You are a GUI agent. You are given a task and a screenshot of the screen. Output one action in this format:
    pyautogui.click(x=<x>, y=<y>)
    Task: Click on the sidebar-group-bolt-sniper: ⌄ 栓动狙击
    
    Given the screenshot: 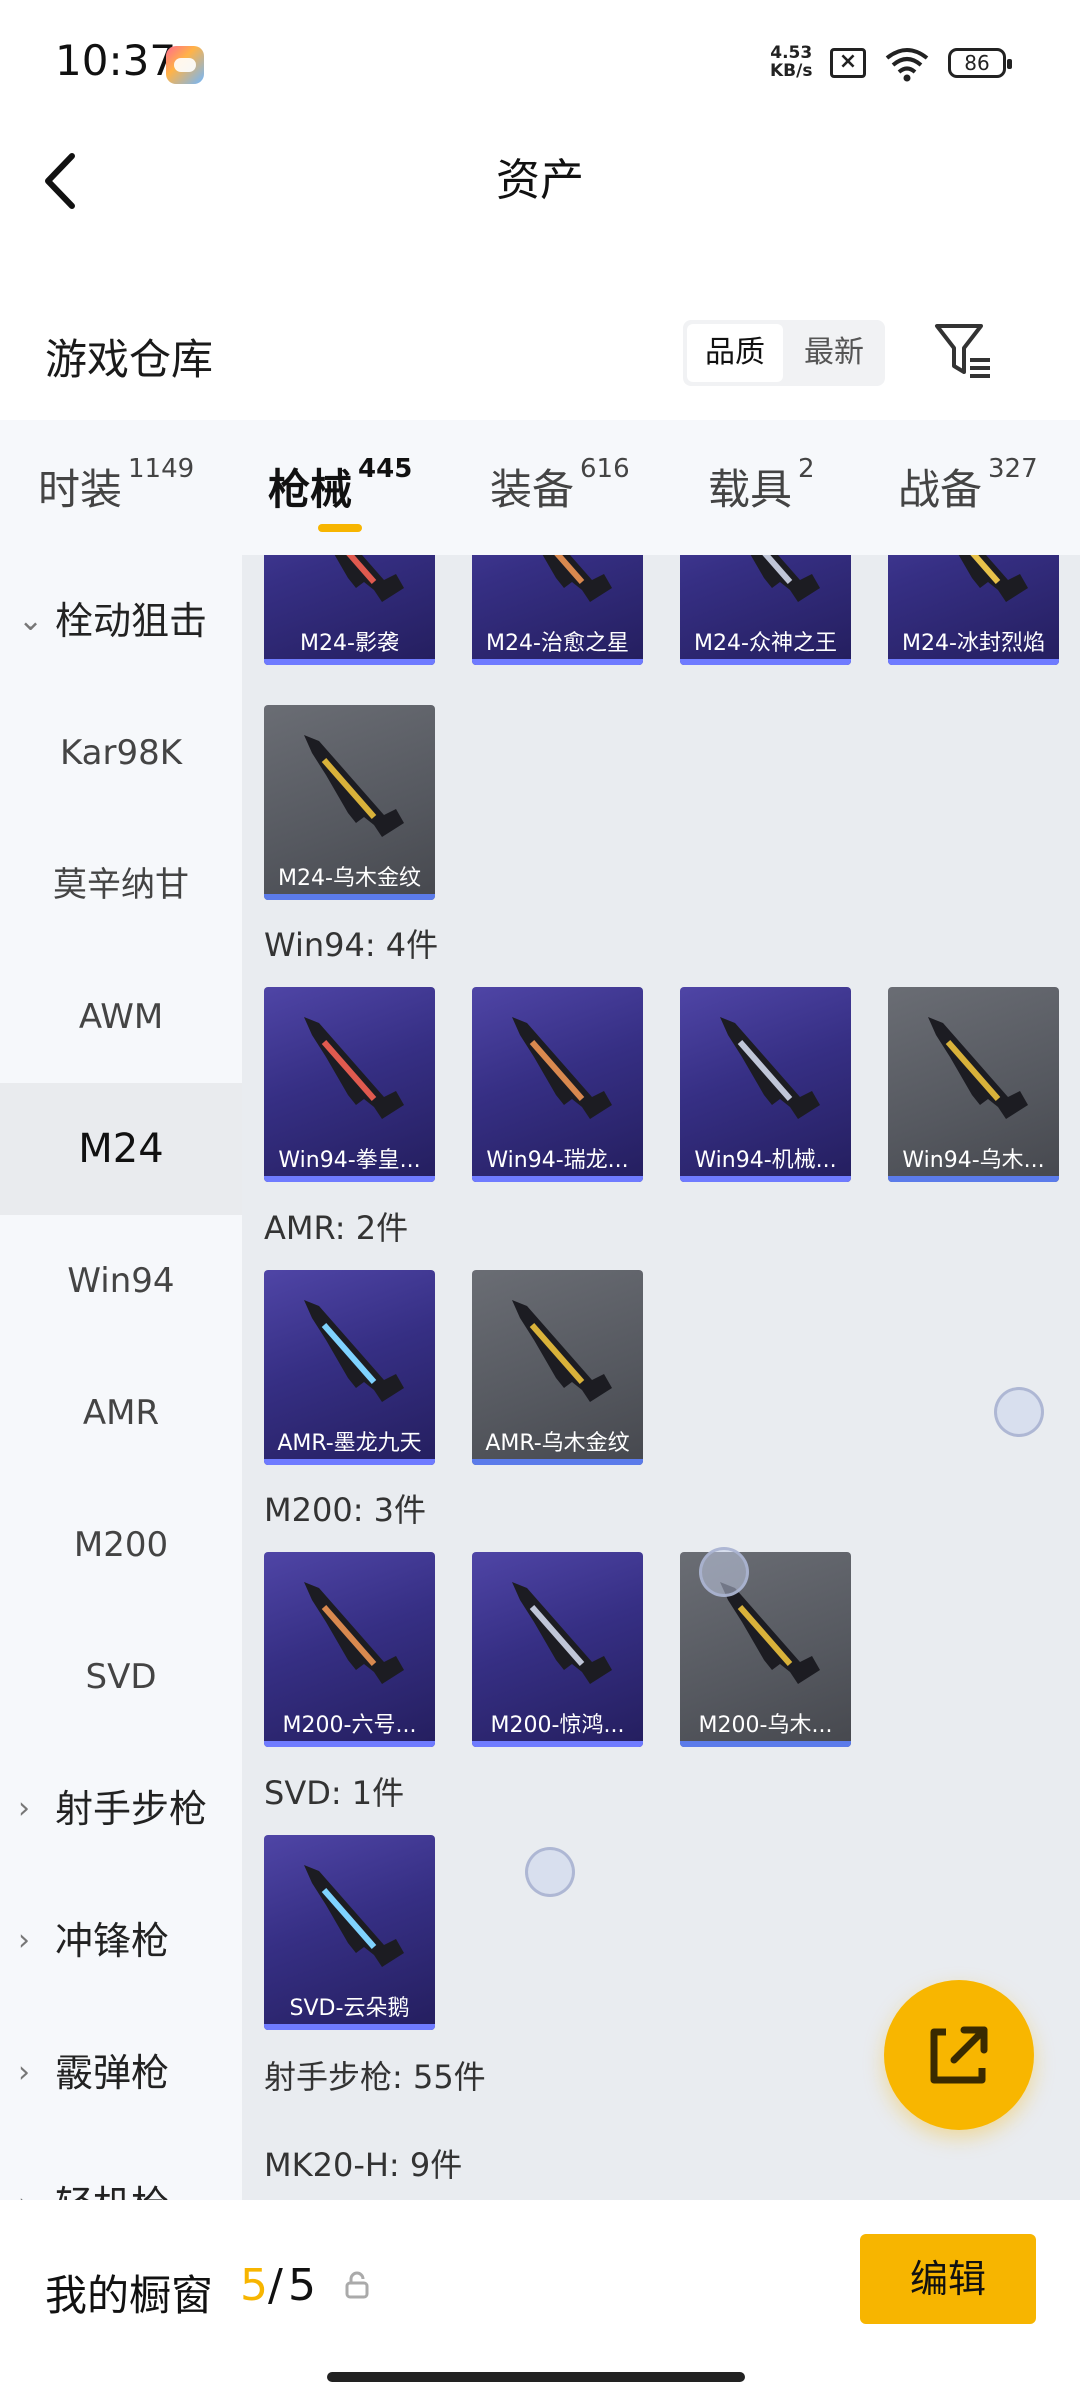 What is the action you would take?
    pyautogui.click(x=121, y=621)
    